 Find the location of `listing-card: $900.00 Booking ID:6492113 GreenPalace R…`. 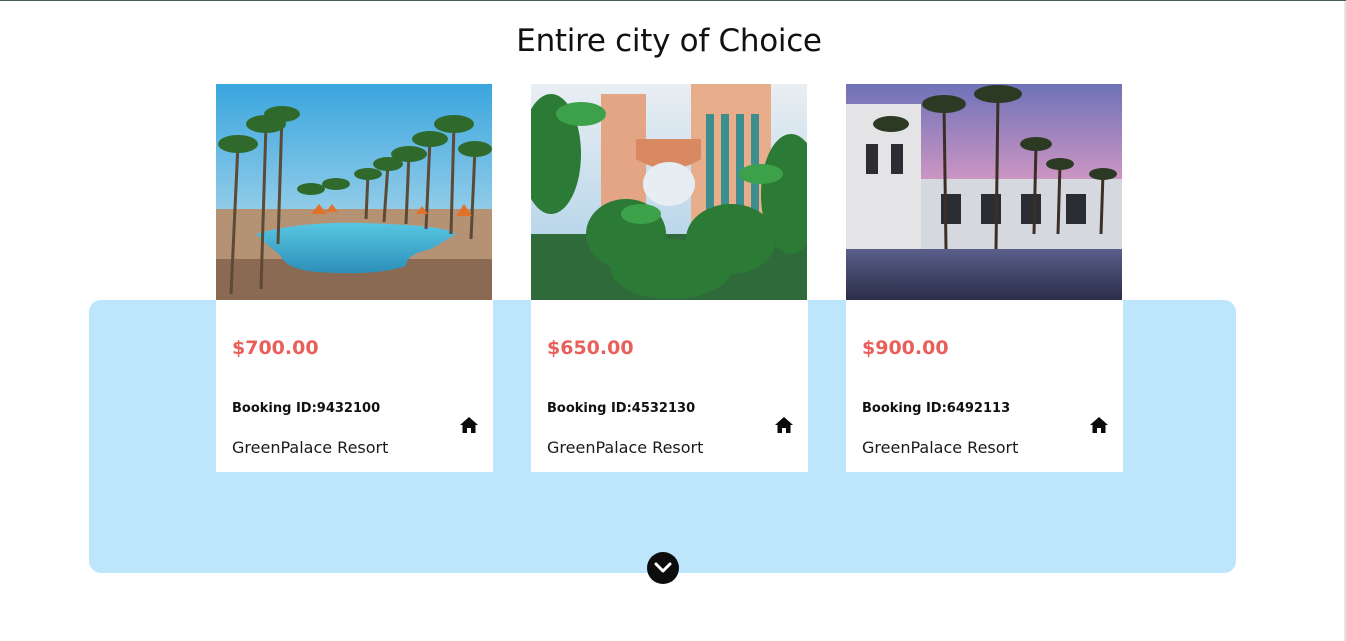

listing-card: $900.00 Booking ID:6492113 GreenPalace R… is located at coordinates (984, 278).